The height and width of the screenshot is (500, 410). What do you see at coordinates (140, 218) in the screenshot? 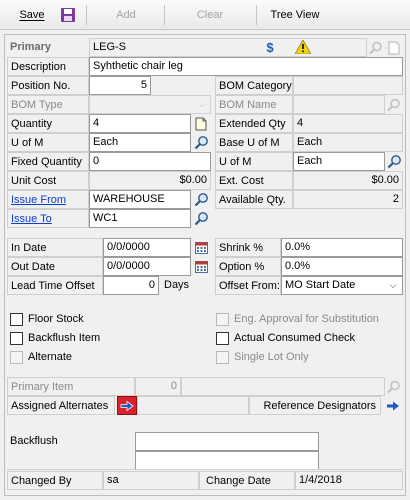
I see `issue-to-input: WC1` at bounding box center [140, 218].